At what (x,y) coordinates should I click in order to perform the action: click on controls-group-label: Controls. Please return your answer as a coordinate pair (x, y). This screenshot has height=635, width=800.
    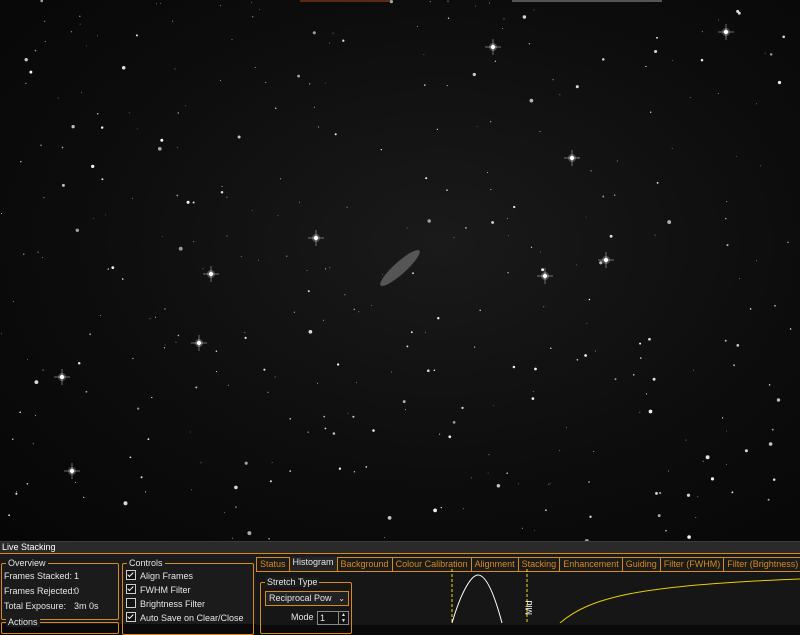
    Looking at the image, I should click on (146, 563).